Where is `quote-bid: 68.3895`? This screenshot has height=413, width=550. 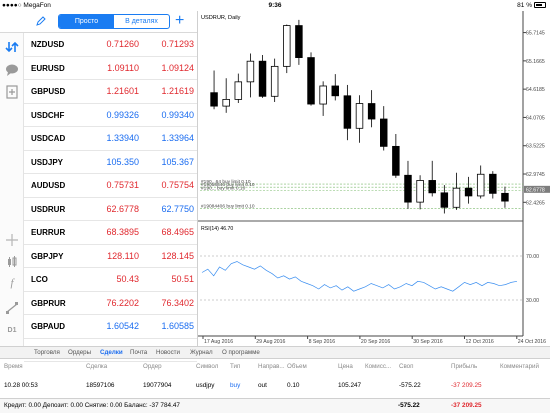
quote-bid: 68.3895 is located at coordinates (122, 232).